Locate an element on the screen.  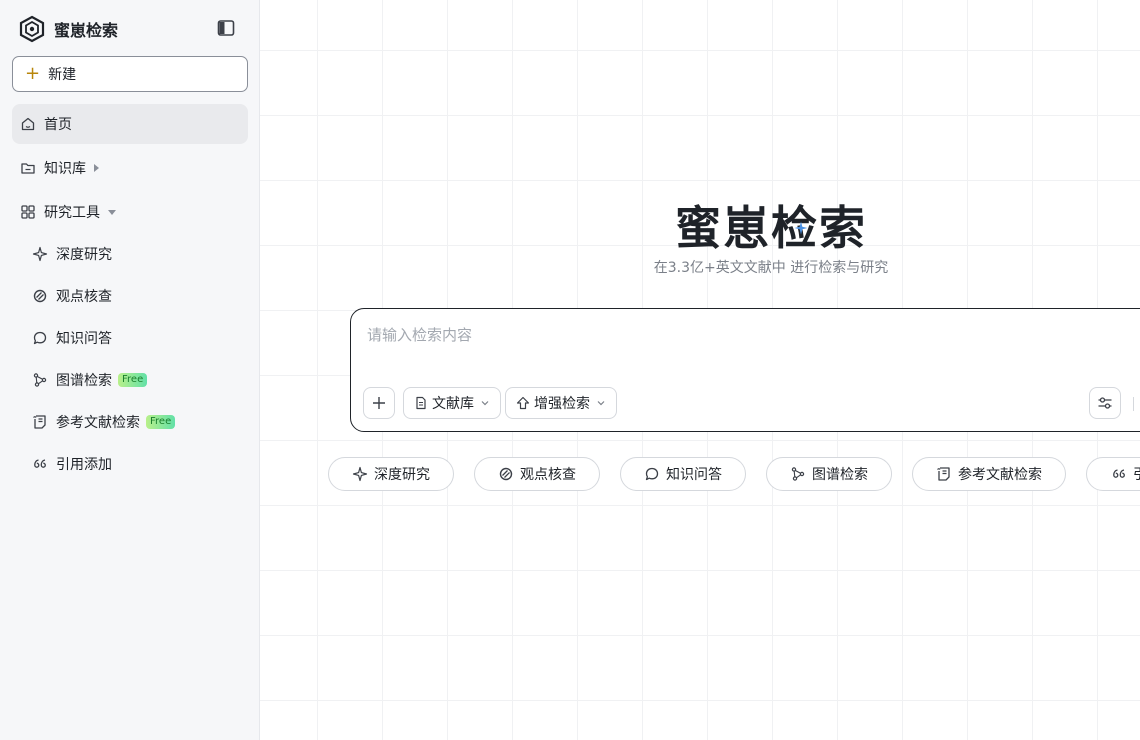
sidebar-tool-label: 引用添加 is located at coordinates (84, 465).